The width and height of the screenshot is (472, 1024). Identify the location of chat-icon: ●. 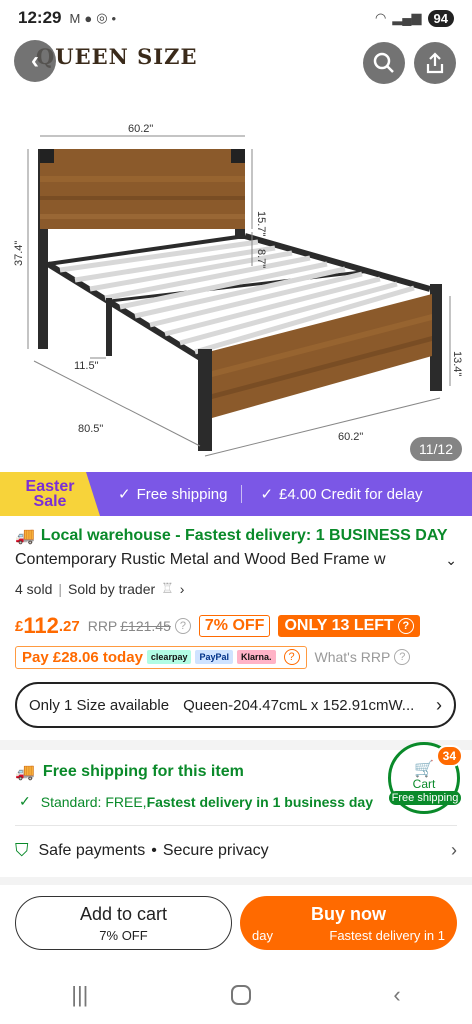
(88, 18).